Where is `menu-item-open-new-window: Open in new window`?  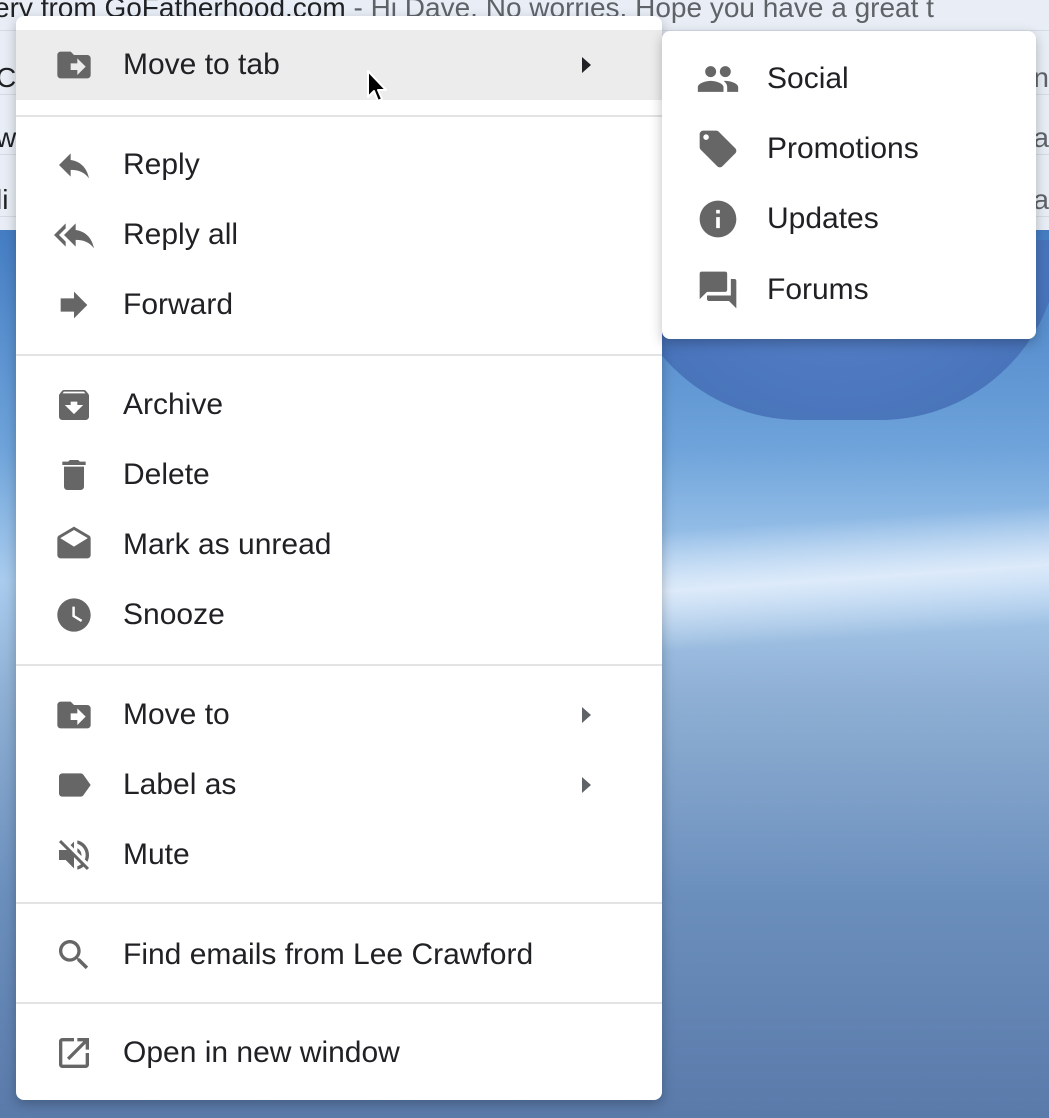 menu-item-open-new-window: Open in new window is located at coordinates (339, 1053).